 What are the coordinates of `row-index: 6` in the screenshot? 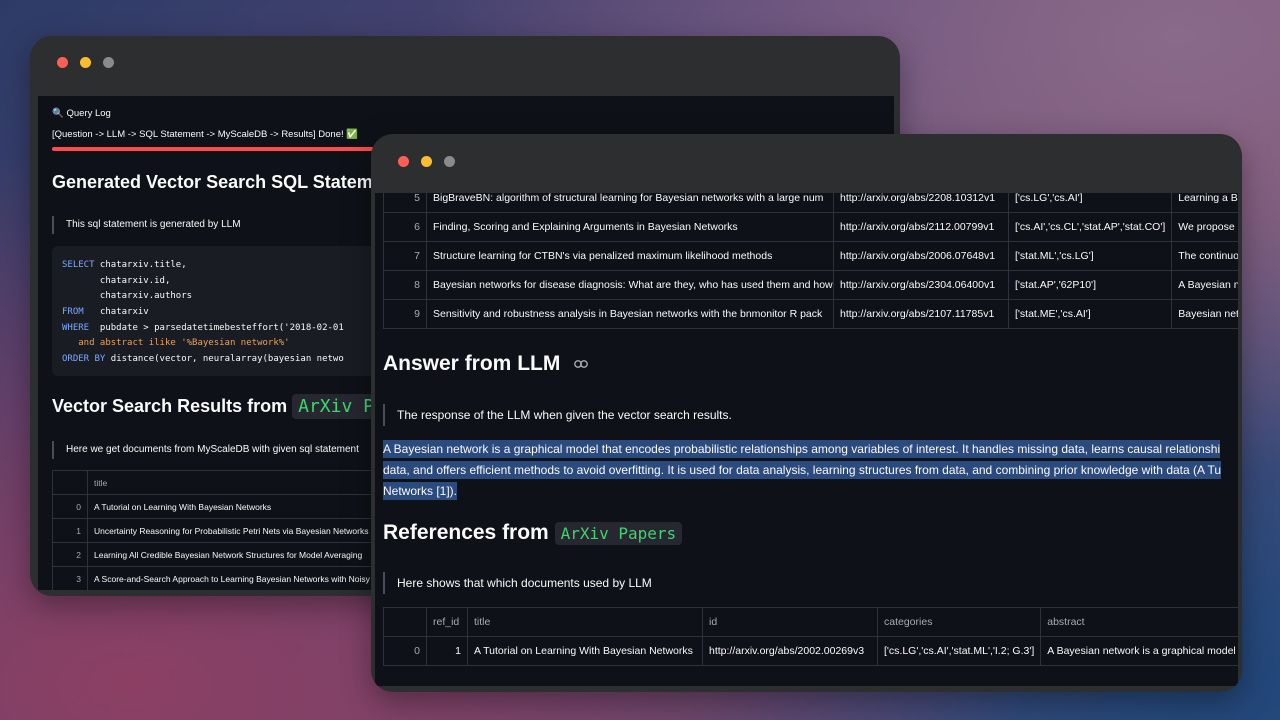 It's located at (405, 227).